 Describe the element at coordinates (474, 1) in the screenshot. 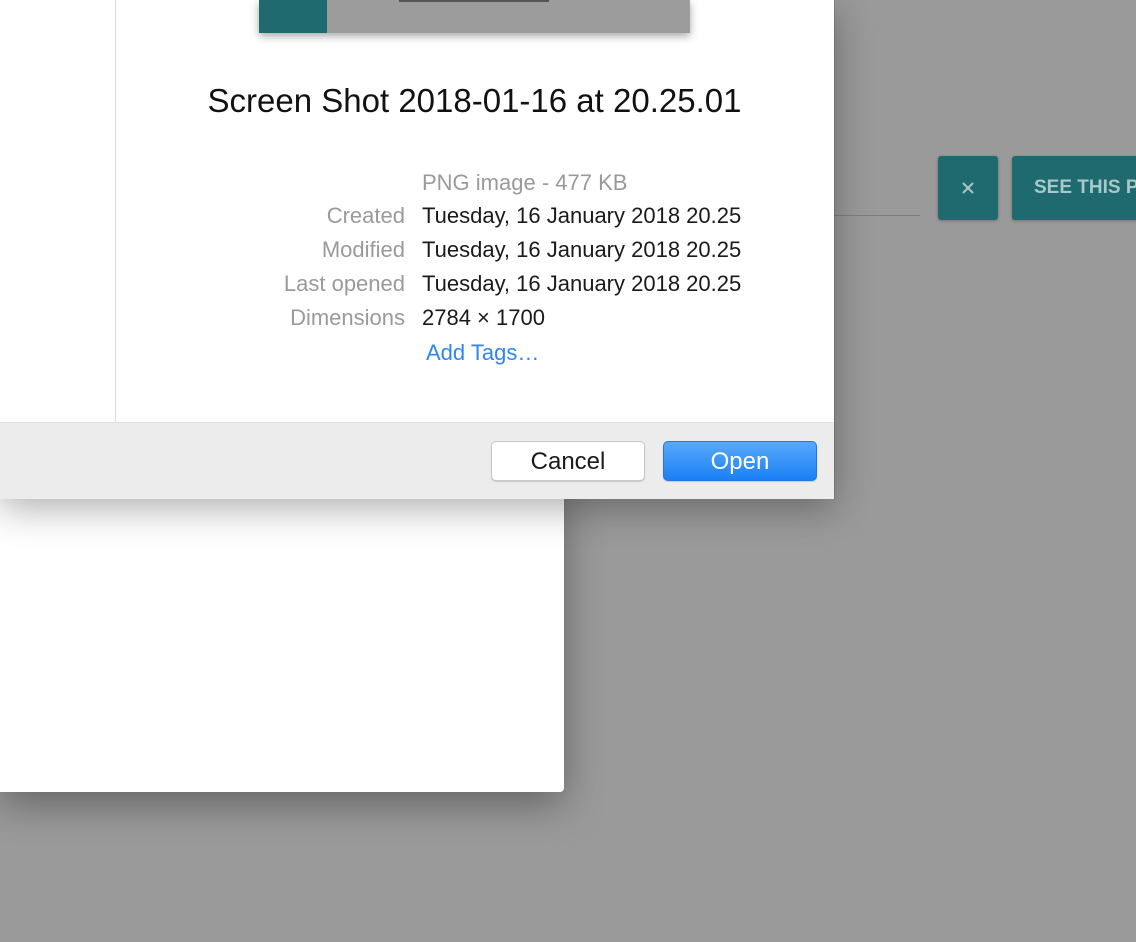

I see `thumbnail-bar` at that location.